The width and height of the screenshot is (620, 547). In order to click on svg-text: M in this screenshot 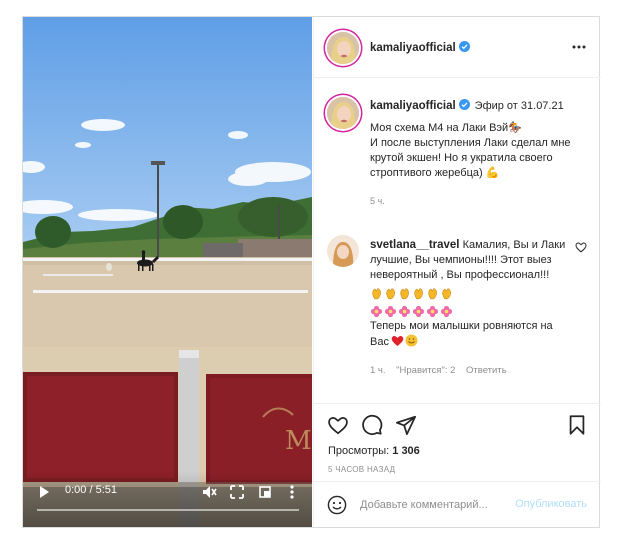, I will do `click(298, 441)`.